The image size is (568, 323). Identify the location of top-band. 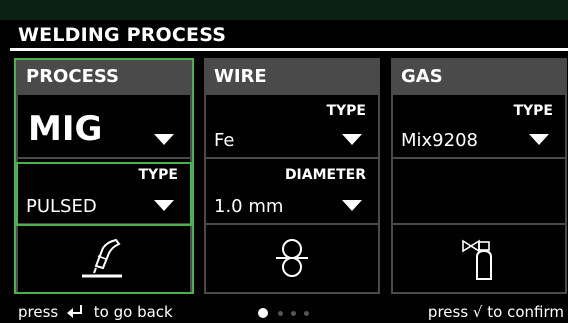
(284, 10).